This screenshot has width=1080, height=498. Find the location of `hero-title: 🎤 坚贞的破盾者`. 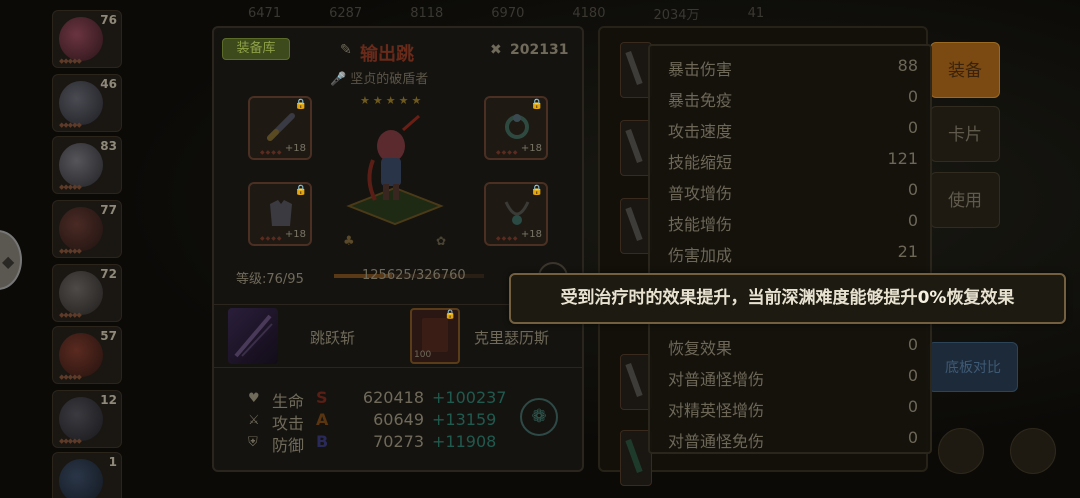

hero-title: 🎤 坚贞的破盾者 is located at coordinates (379, 77).